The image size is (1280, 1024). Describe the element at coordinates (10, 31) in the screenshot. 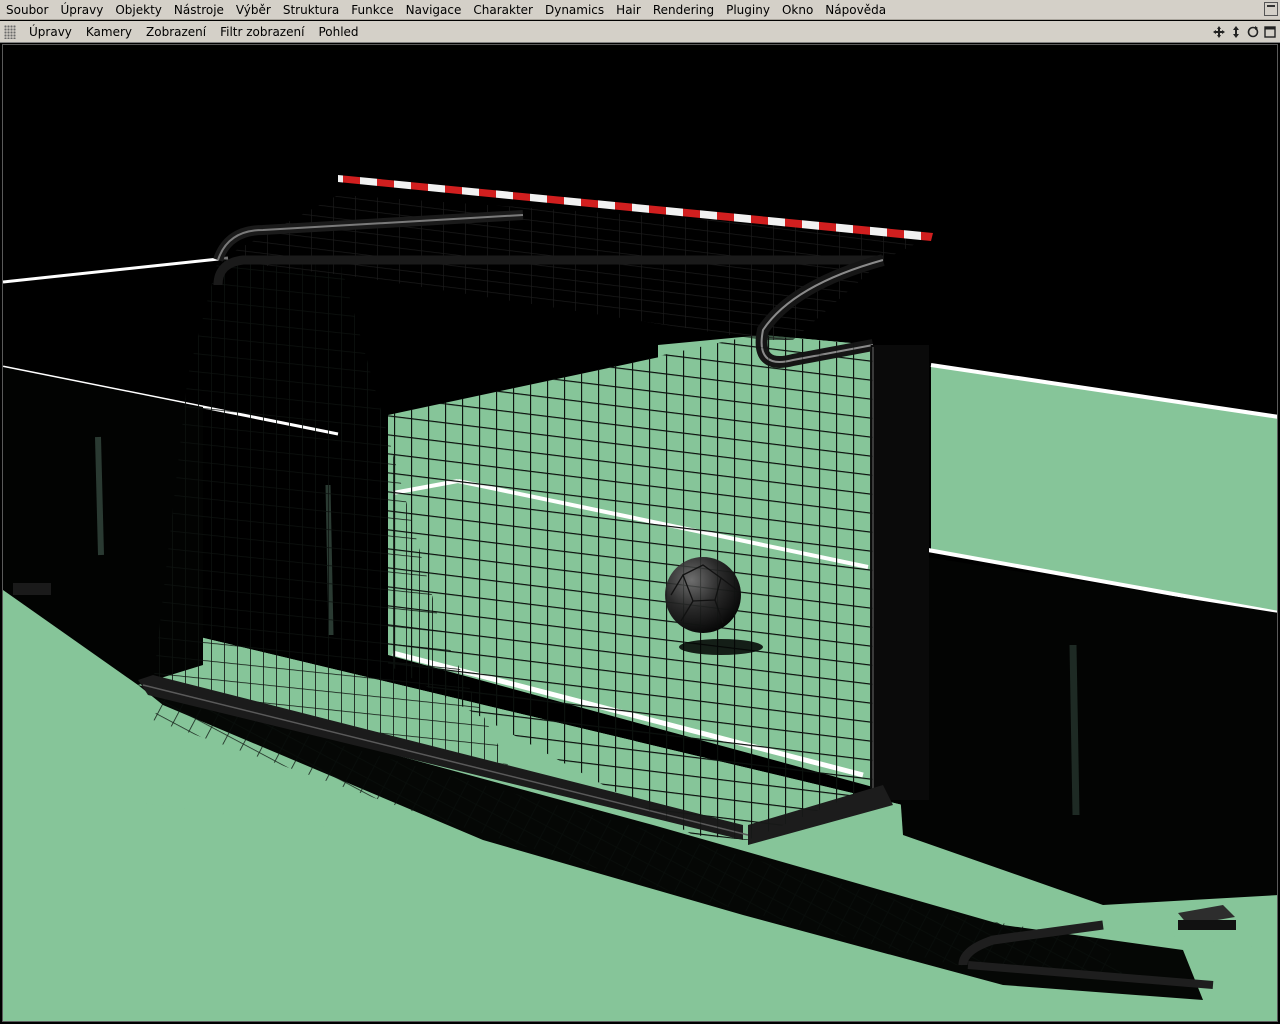

I see `toolbar-grip-icon` at that location.